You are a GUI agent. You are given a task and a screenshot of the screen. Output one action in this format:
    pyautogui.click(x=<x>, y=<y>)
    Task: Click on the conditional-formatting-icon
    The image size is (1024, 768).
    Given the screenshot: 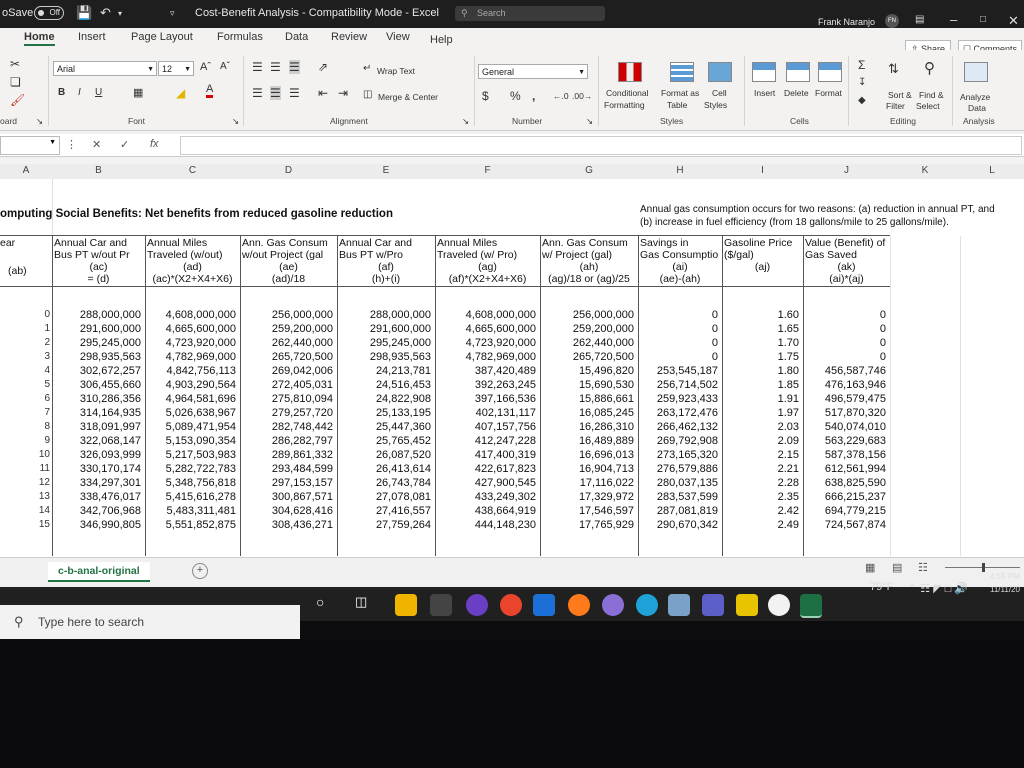 What is the action you would take?
    pyautogui.click(x=630, y=72)
    